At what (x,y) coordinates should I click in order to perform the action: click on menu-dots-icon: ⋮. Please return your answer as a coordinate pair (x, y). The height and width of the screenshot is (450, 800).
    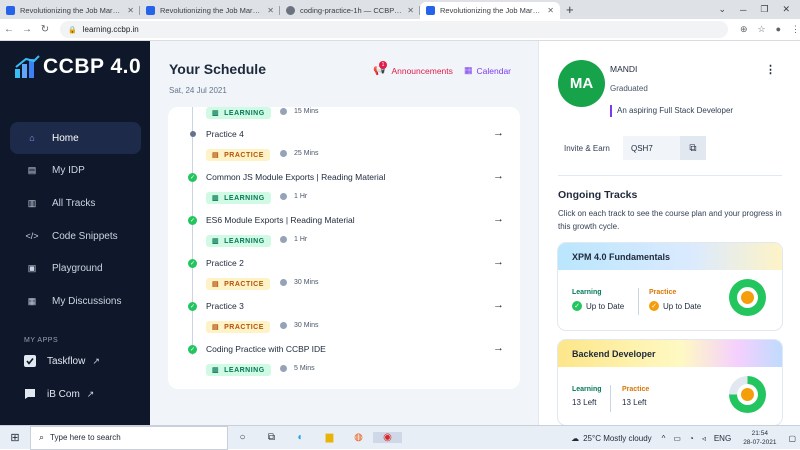
    Looking at the image, I should click on (795, 29).